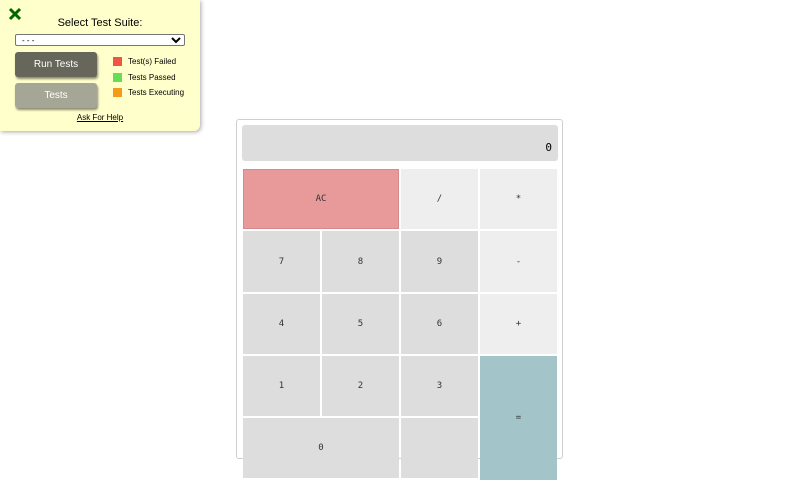  I want to click on add-button: +, so click(518, 324).